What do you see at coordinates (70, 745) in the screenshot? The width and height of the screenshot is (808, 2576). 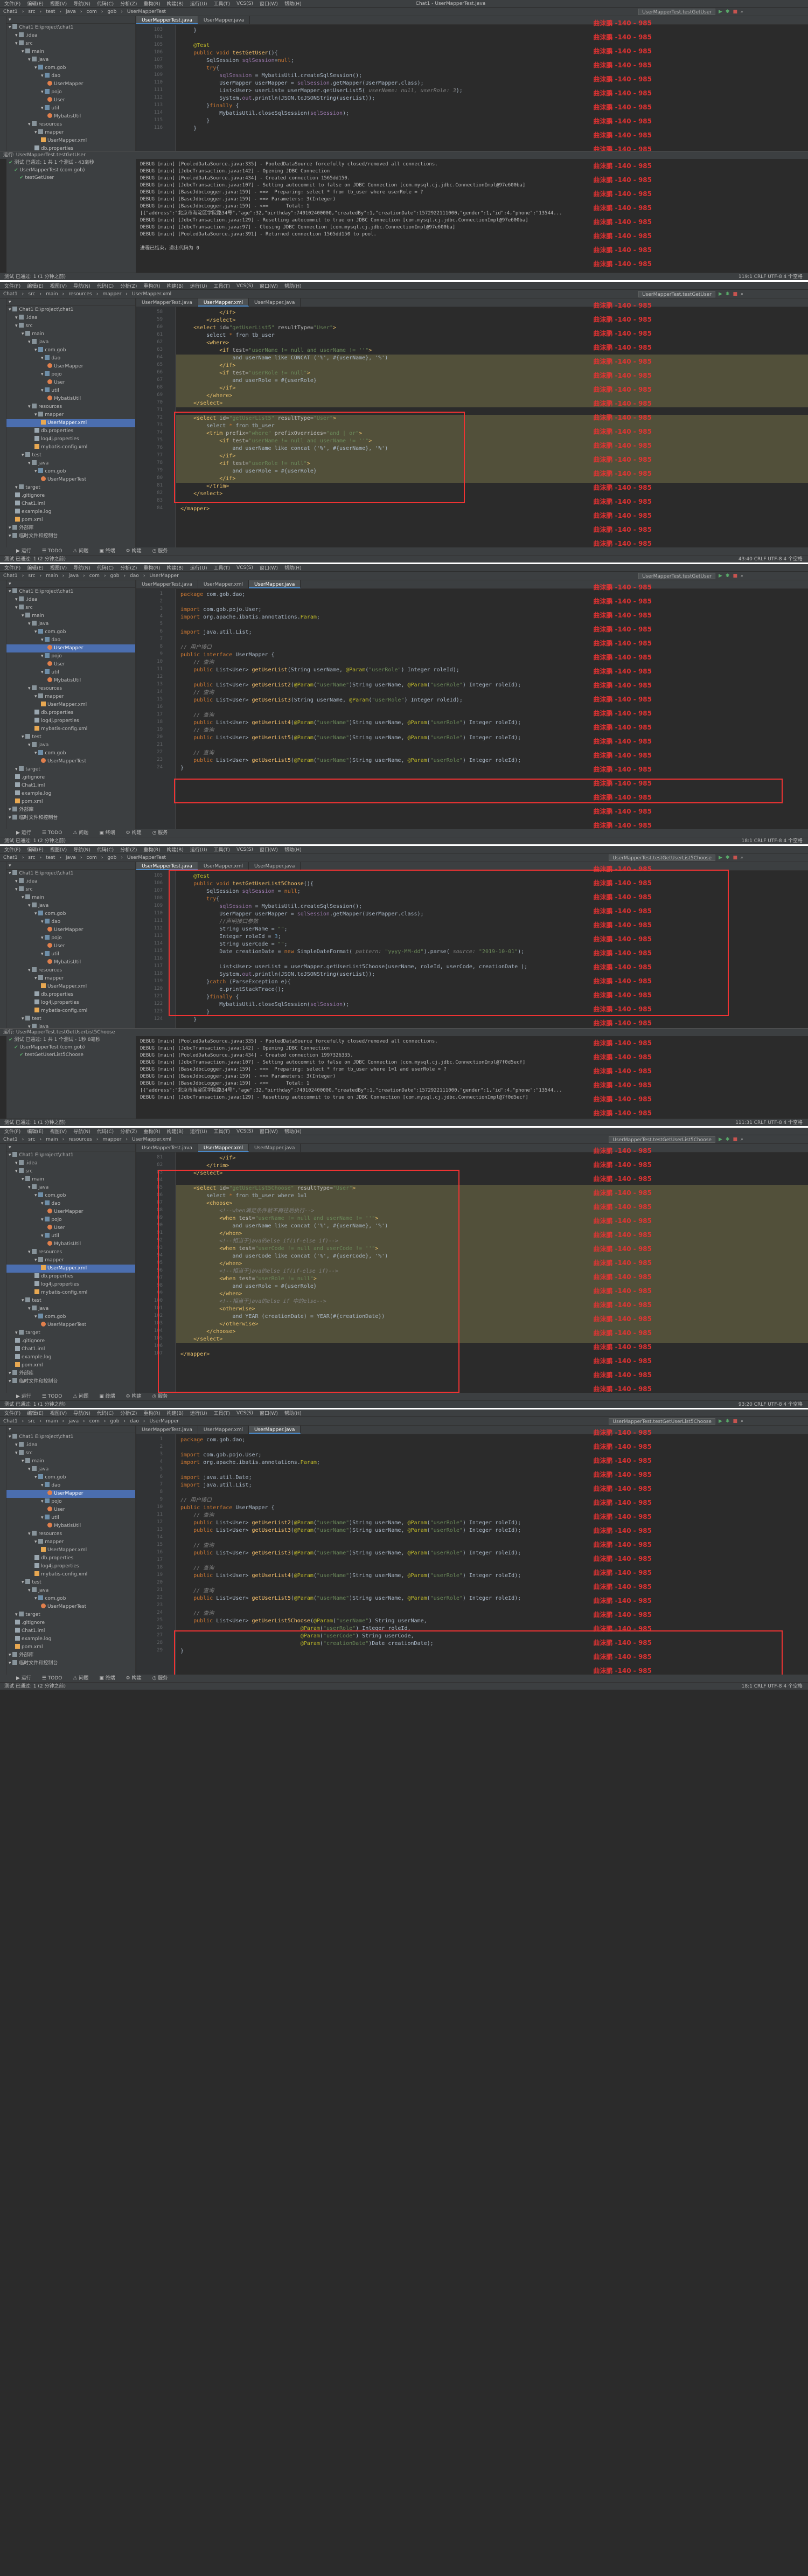 I see `project-tree-item: ▾ java` at bounding box center [70, 745].